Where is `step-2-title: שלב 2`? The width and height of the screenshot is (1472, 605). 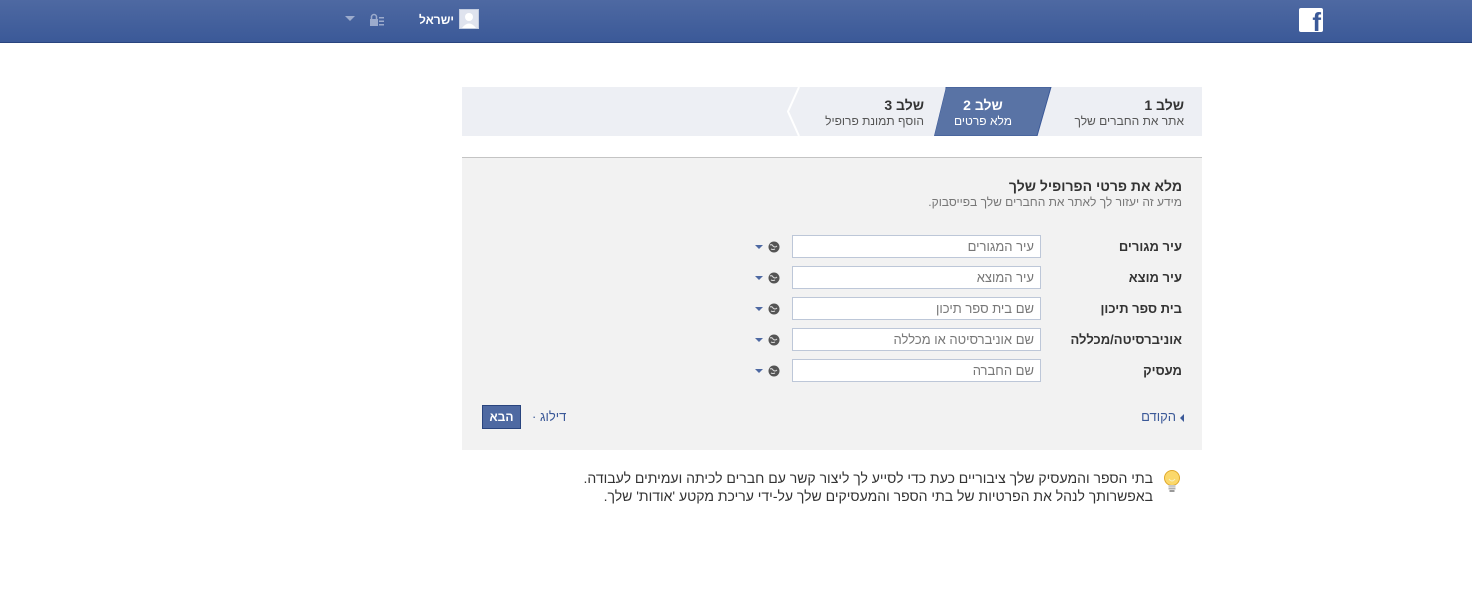 step-2-title: שלב 2 is located at coordinates (983, 105).